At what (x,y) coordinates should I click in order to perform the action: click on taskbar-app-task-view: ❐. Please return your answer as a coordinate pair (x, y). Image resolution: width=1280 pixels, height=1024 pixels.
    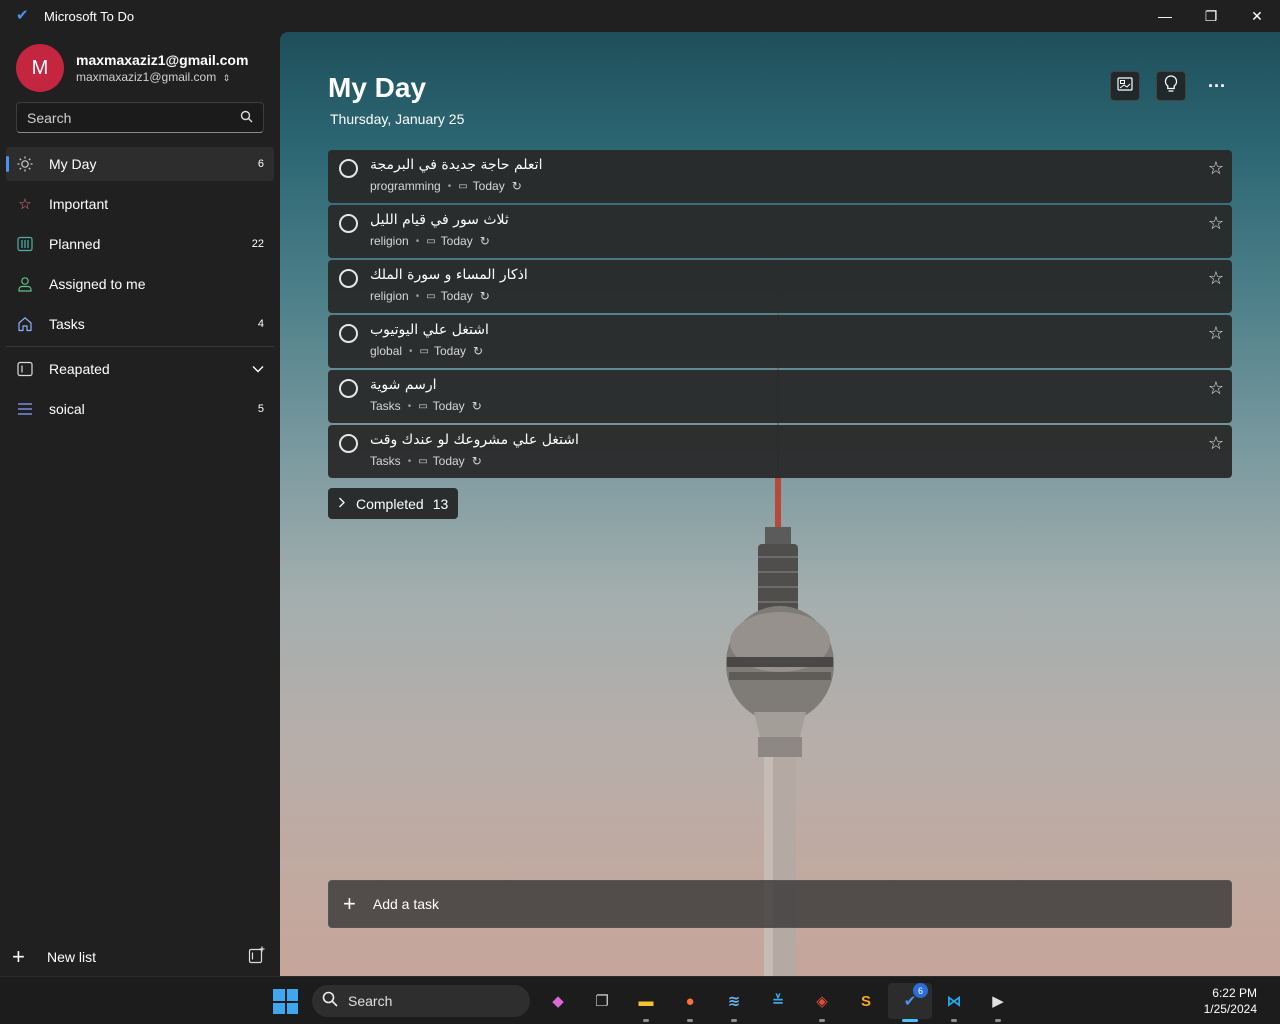
    Looking at the image, I should click on (602, 1001).